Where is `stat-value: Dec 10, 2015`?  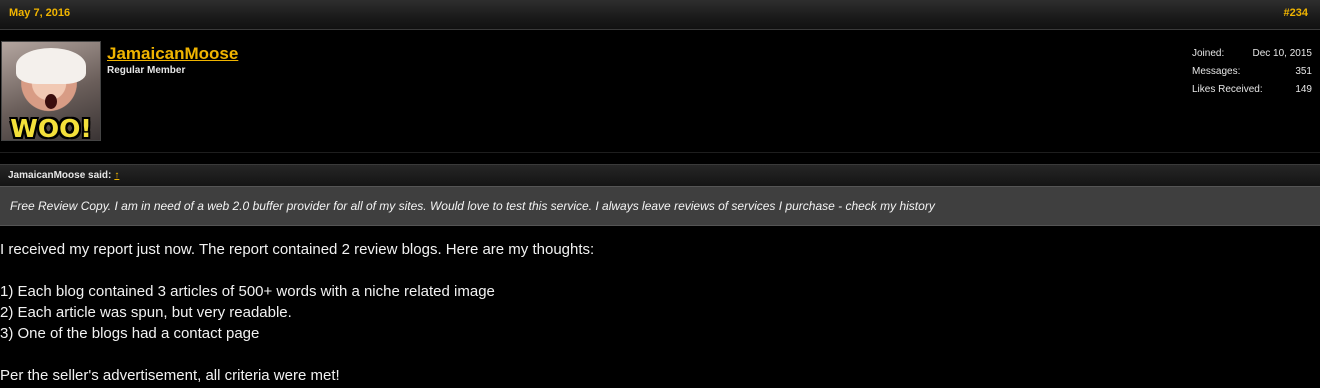
stat-value: Dec 10, 2015 is located at coordinates (1282, 53).